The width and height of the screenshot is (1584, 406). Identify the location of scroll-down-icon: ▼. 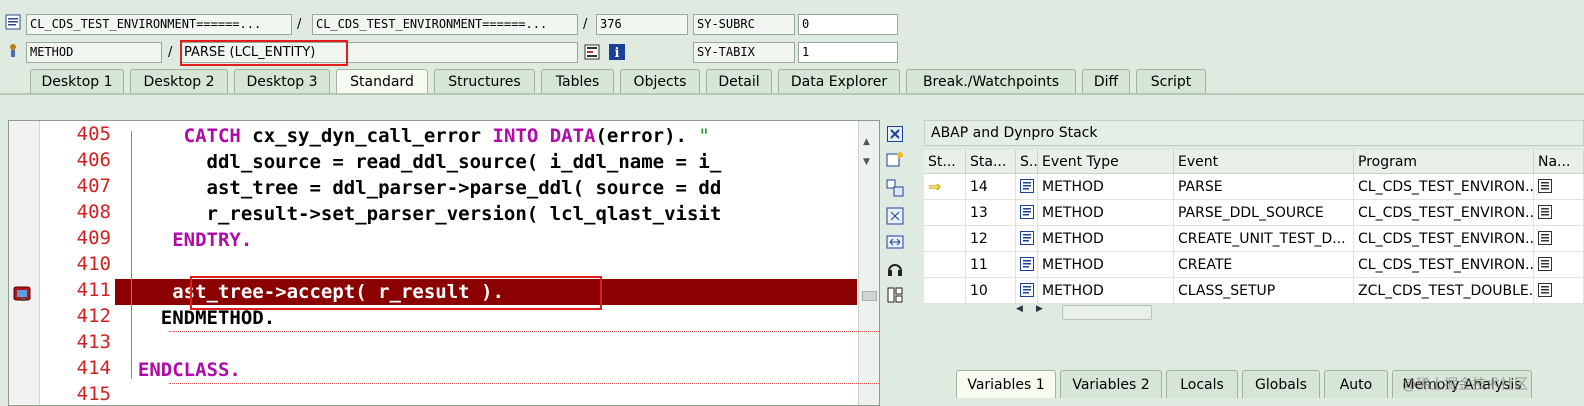
(866, 162).